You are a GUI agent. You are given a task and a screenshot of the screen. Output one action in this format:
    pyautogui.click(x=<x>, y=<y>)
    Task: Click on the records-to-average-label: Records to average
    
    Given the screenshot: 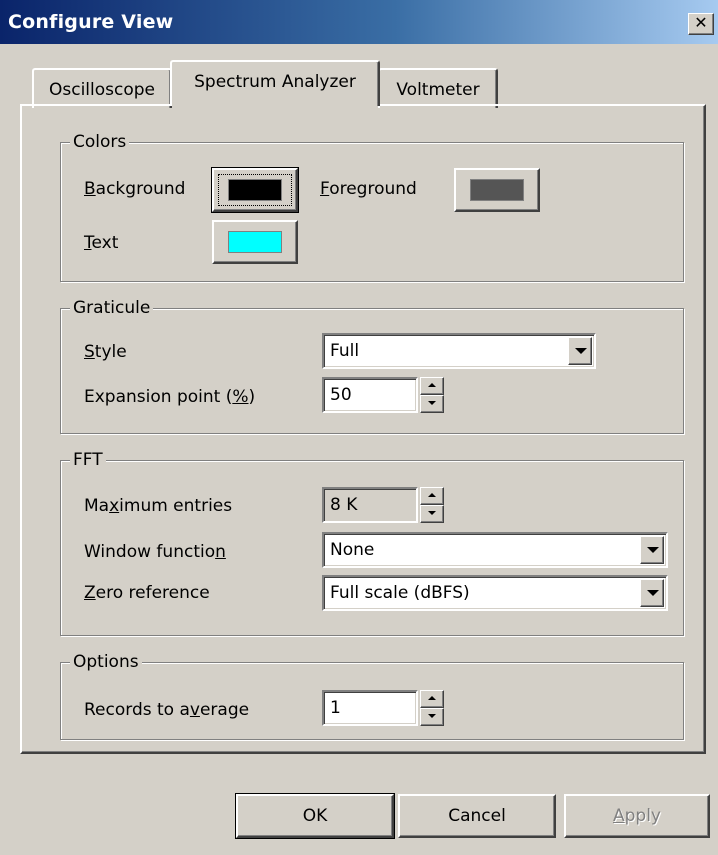 What is the action you would take?
    pyautogui.click(x=167, y=710)
    